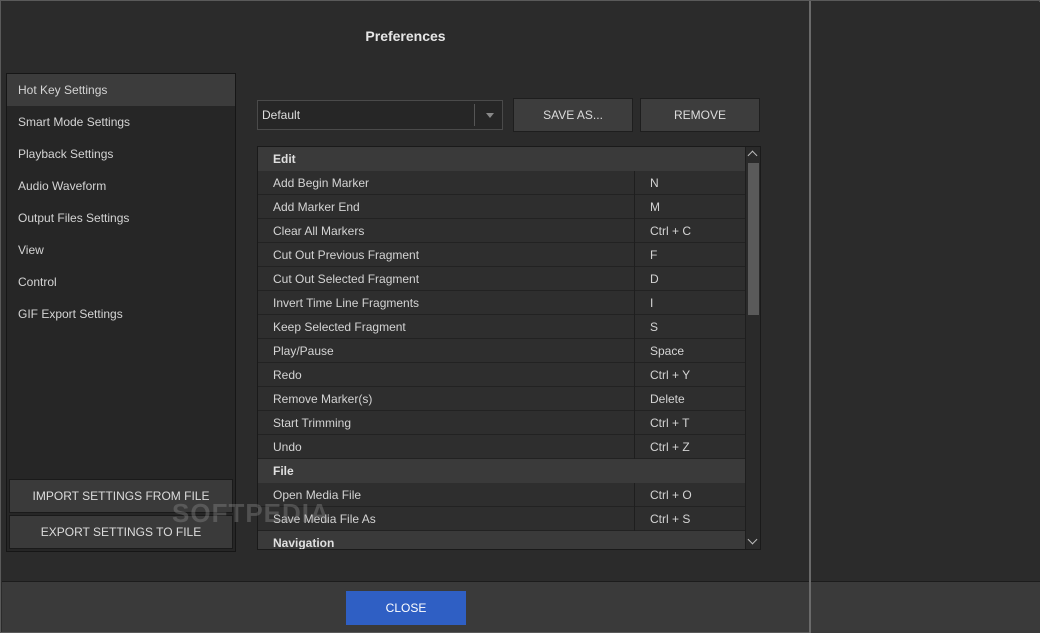 Image resolution: width=1040 pixels, height=633 pixels. What do you see at coordinates (303, 351) in the screenshot?
I see `hotkey-command: Play/Pause` at bounding box center [303, 351].